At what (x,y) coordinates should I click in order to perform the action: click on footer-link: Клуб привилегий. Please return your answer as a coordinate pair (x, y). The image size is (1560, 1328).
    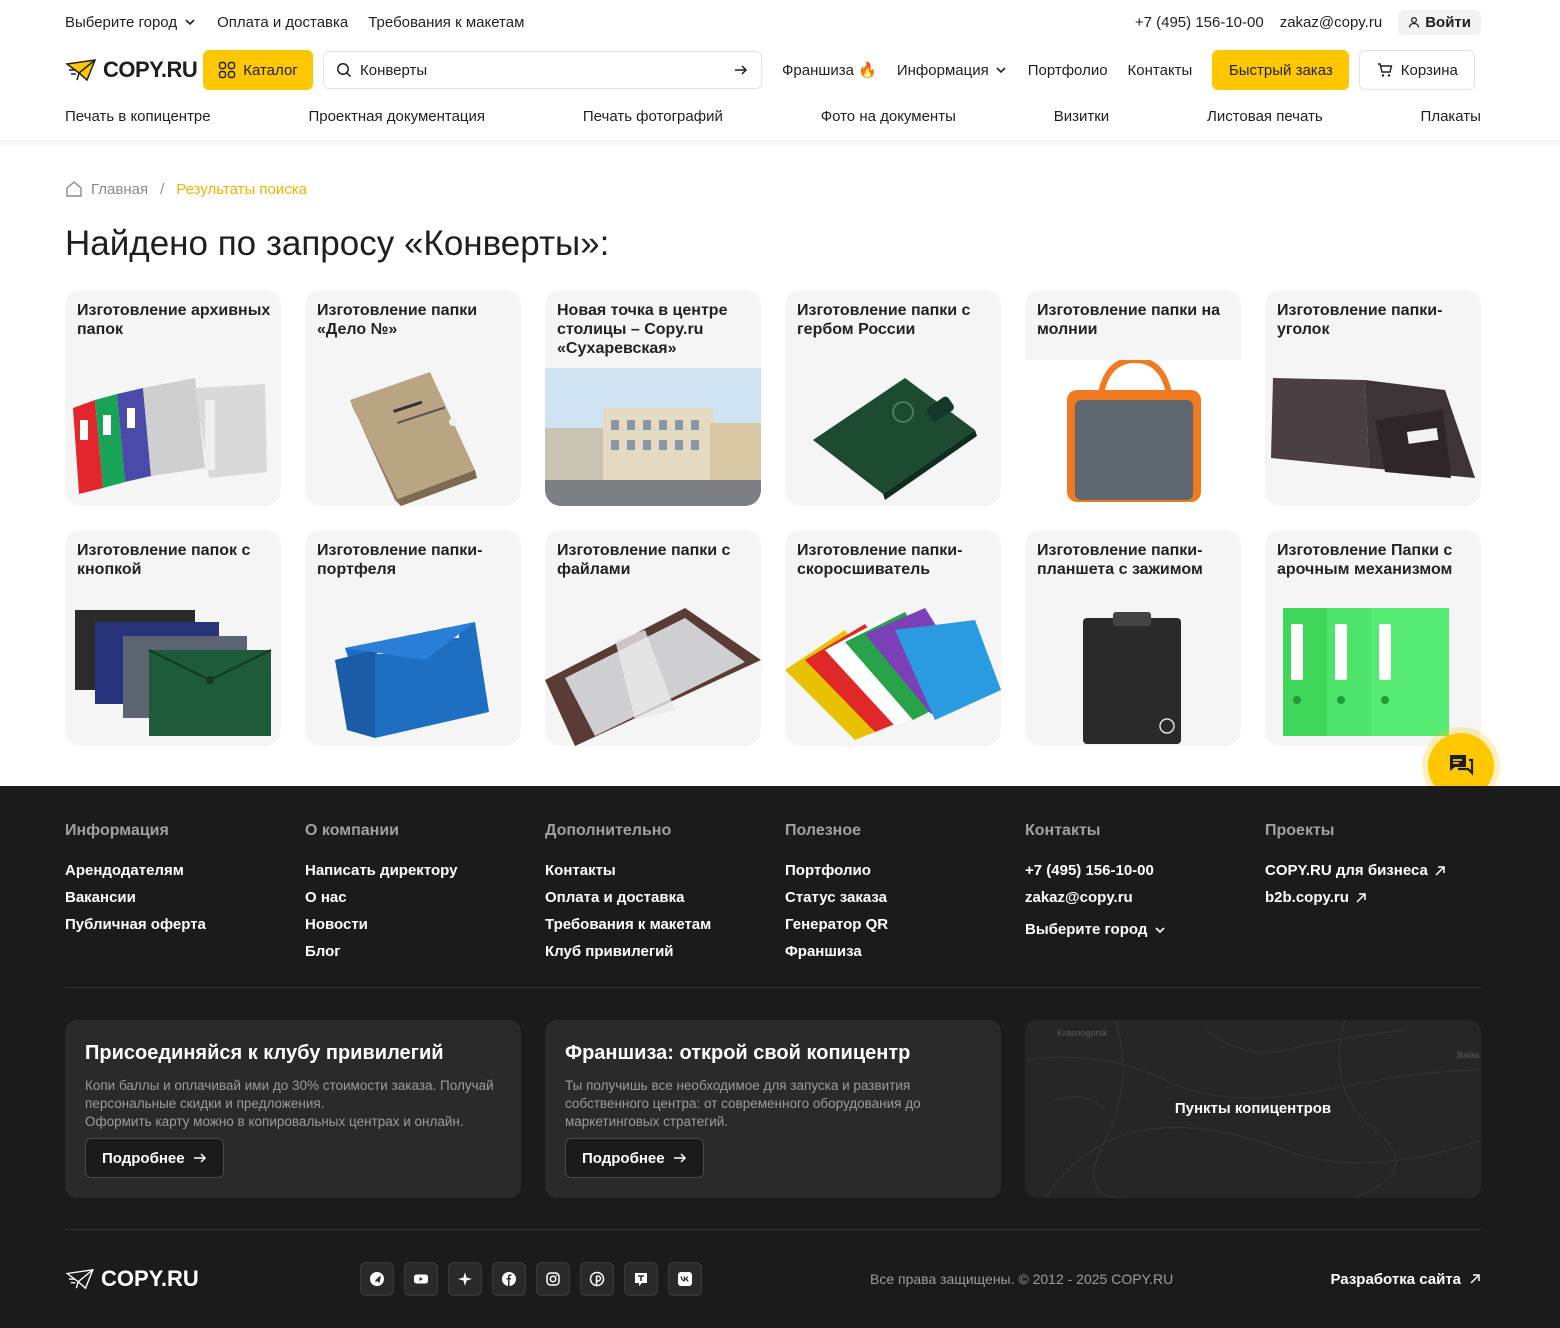
    Looking at the image, I should click on (665, 951).